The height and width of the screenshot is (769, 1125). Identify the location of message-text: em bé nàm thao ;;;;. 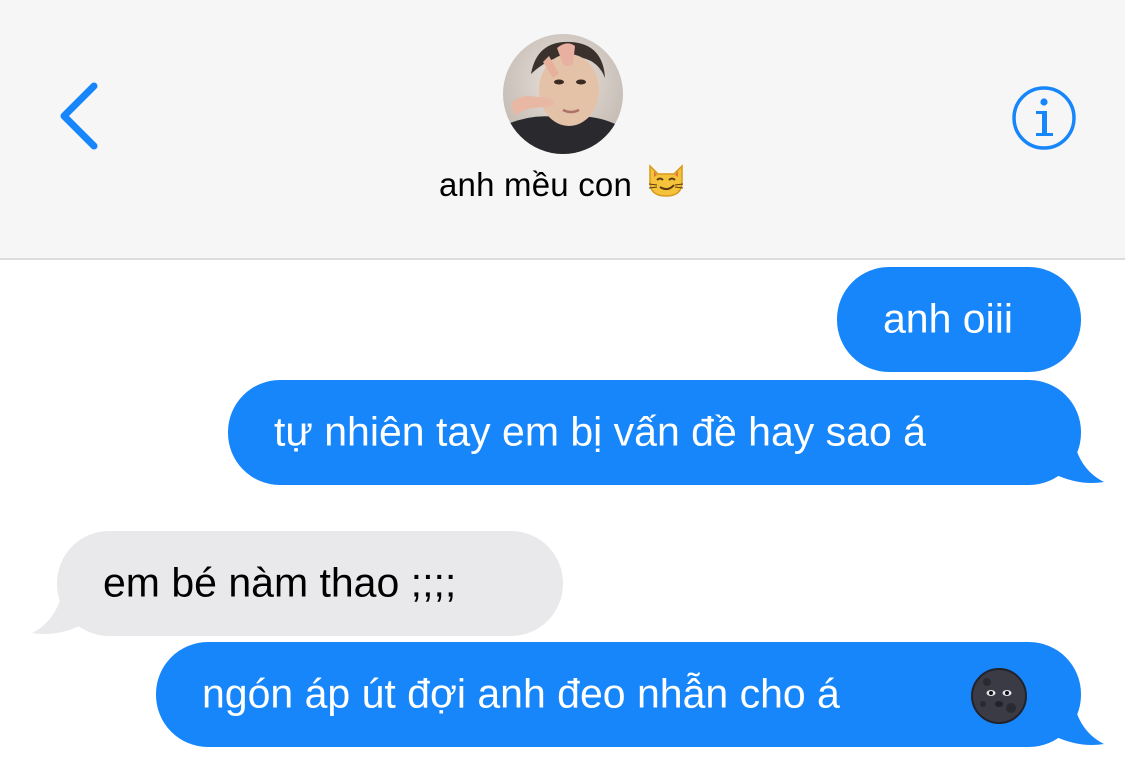
(280, 582).